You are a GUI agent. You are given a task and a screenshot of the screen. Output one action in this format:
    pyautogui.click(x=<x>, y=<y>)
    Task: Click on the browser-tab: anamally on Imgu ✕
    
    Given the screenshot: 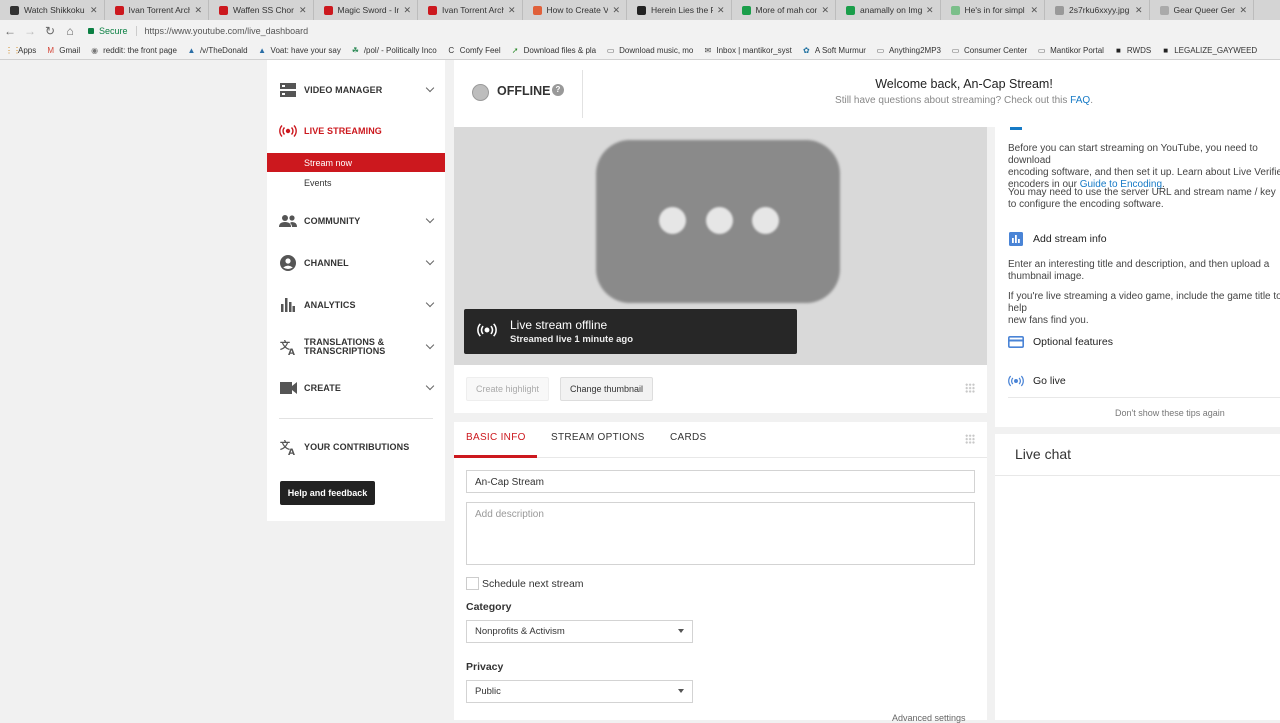 What is the action you would take?
    pyautogui.click(x=888, y=10)
    